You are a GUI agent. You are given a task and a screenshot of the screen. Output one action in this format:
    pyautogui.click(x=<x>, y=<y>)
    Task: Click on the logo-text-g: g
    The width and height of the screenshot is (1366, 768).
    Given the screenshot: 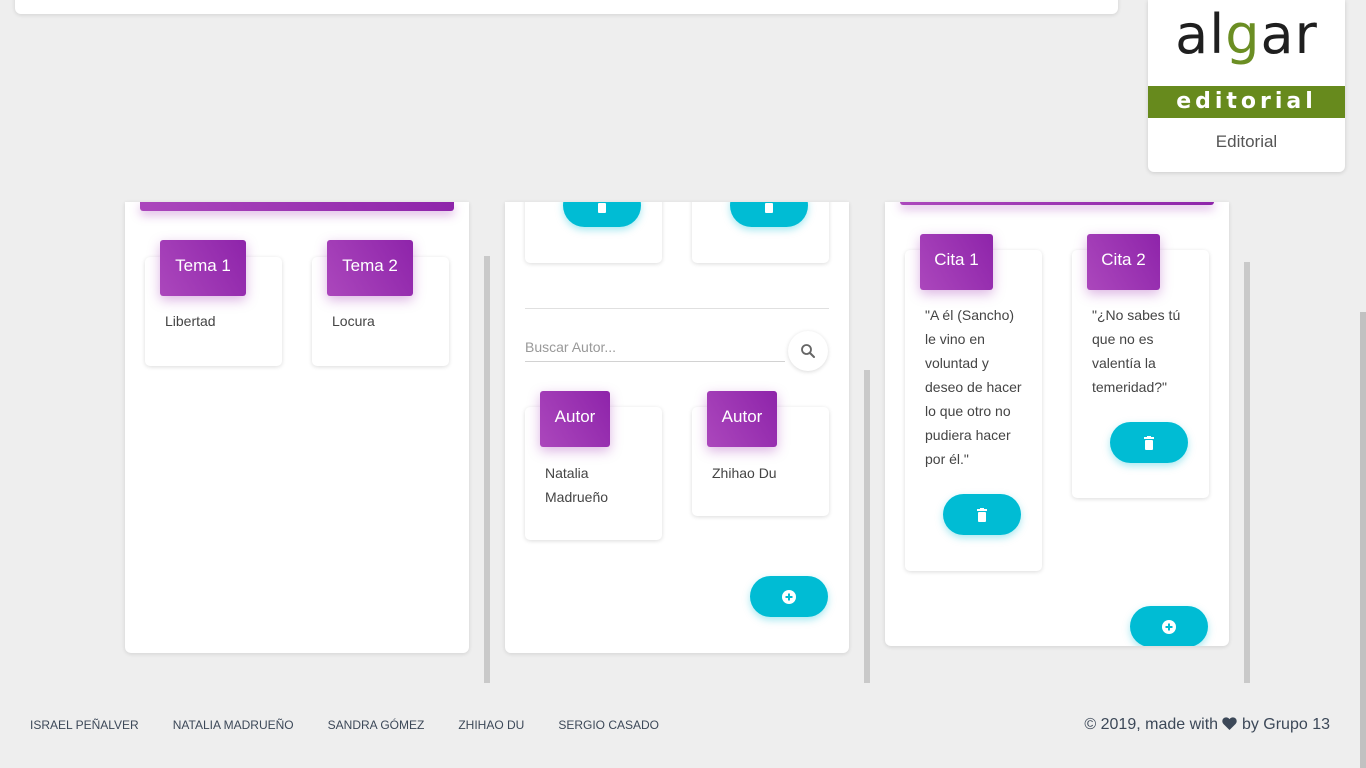 What is the action you would take?
    pyautogui.click(x=1243, y=34)
    